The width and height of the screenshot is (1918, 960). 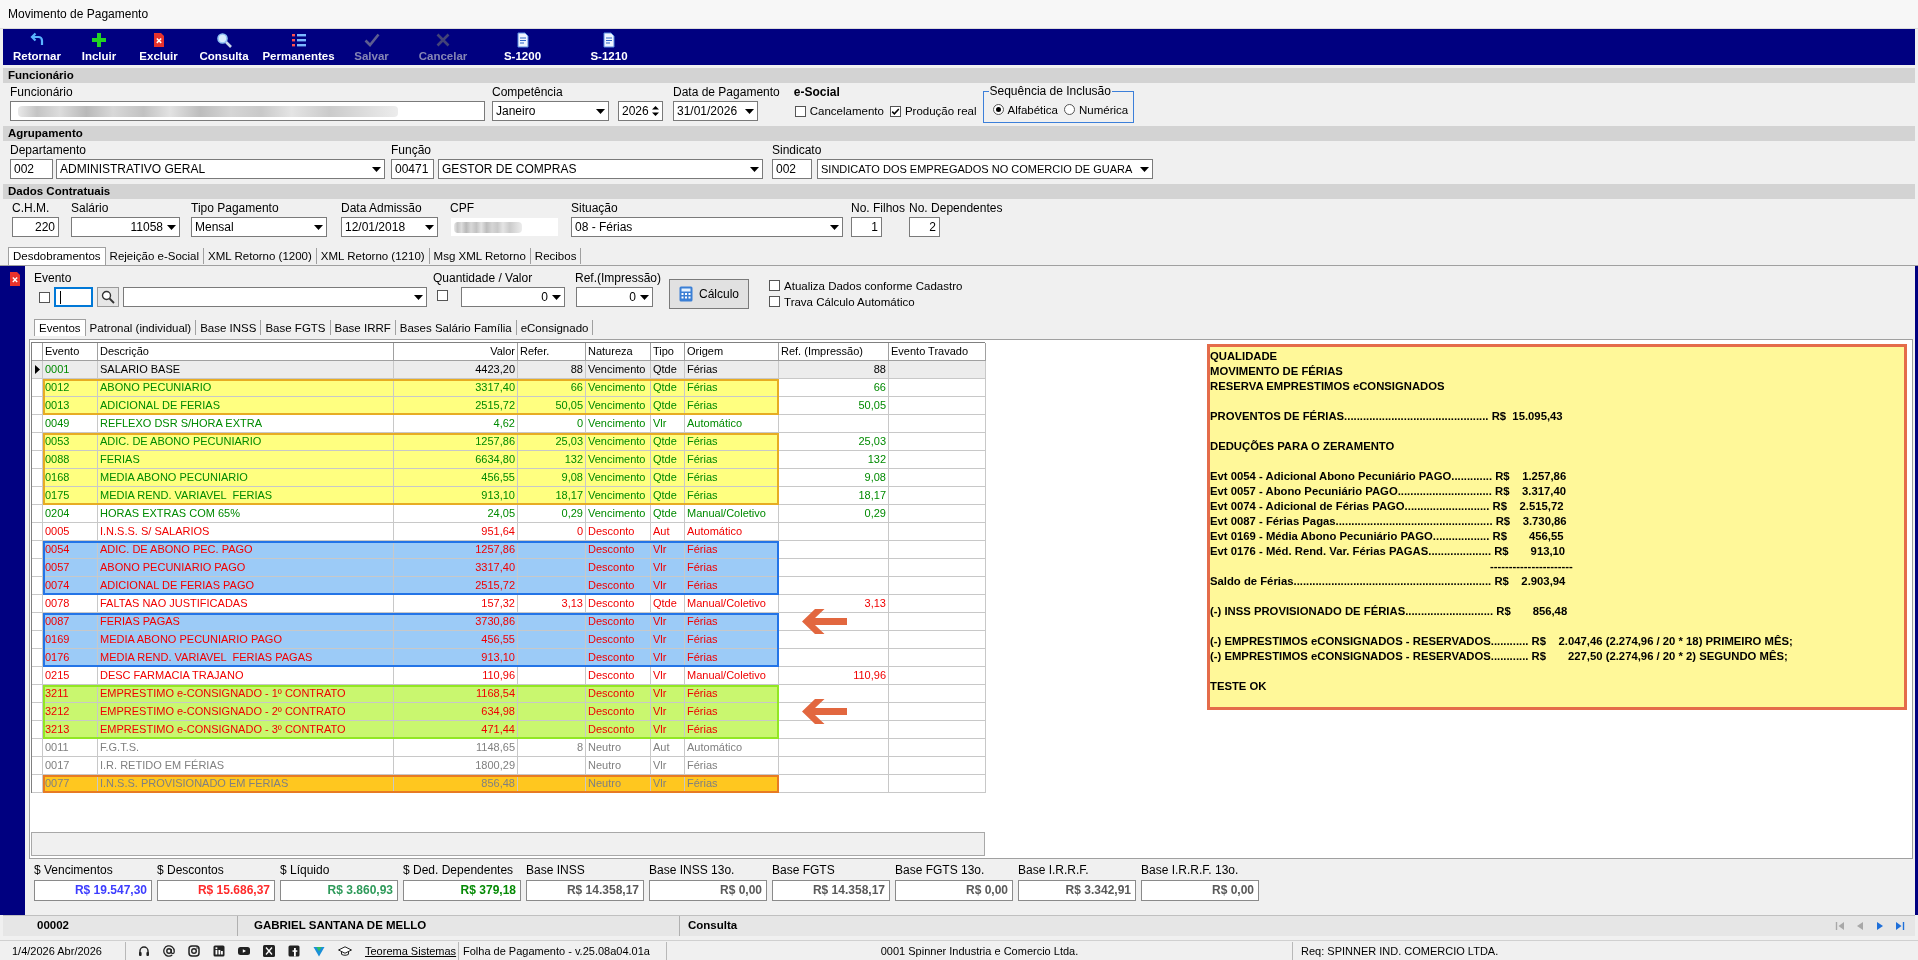 What do you see at coordinates (504, 227) in the screenshot?
I see `cpf-field` at bounding box center [504, 227].